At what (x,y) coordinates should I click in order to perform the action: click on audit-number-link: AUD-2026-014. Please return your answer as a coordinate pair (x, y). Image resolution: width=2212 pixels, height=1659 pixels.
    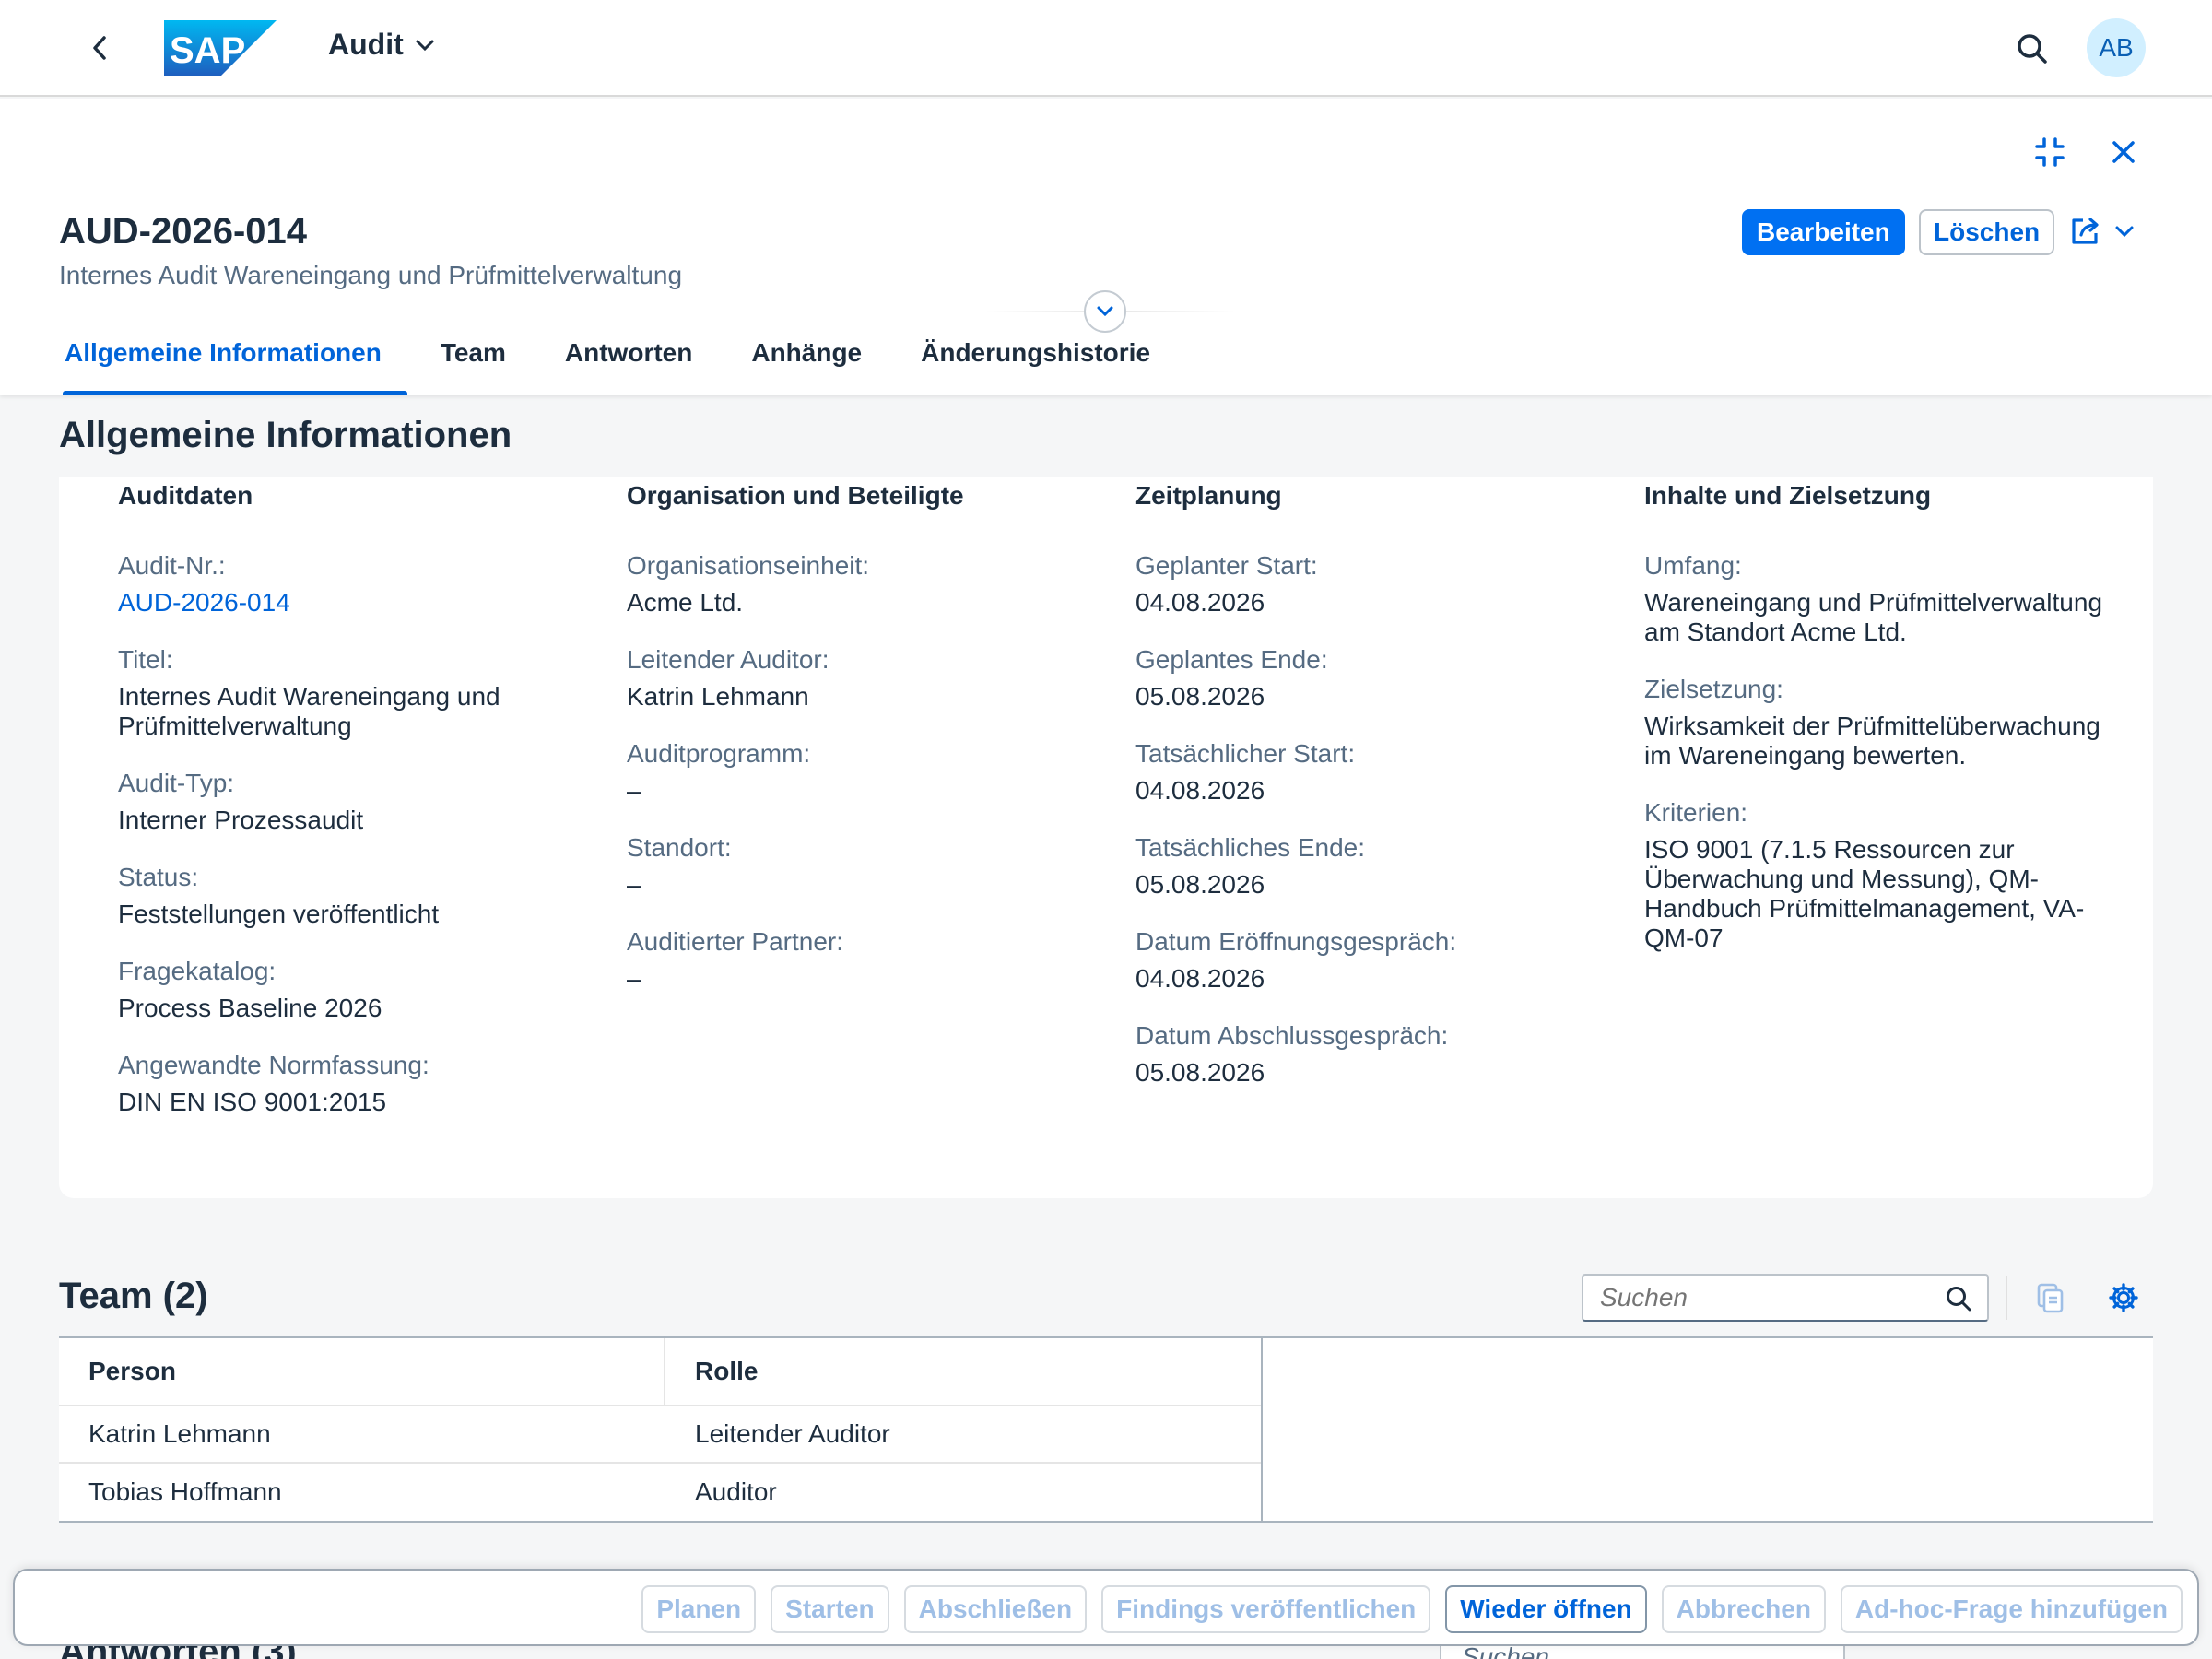
    Looking at the image, I should click on (348, 603).